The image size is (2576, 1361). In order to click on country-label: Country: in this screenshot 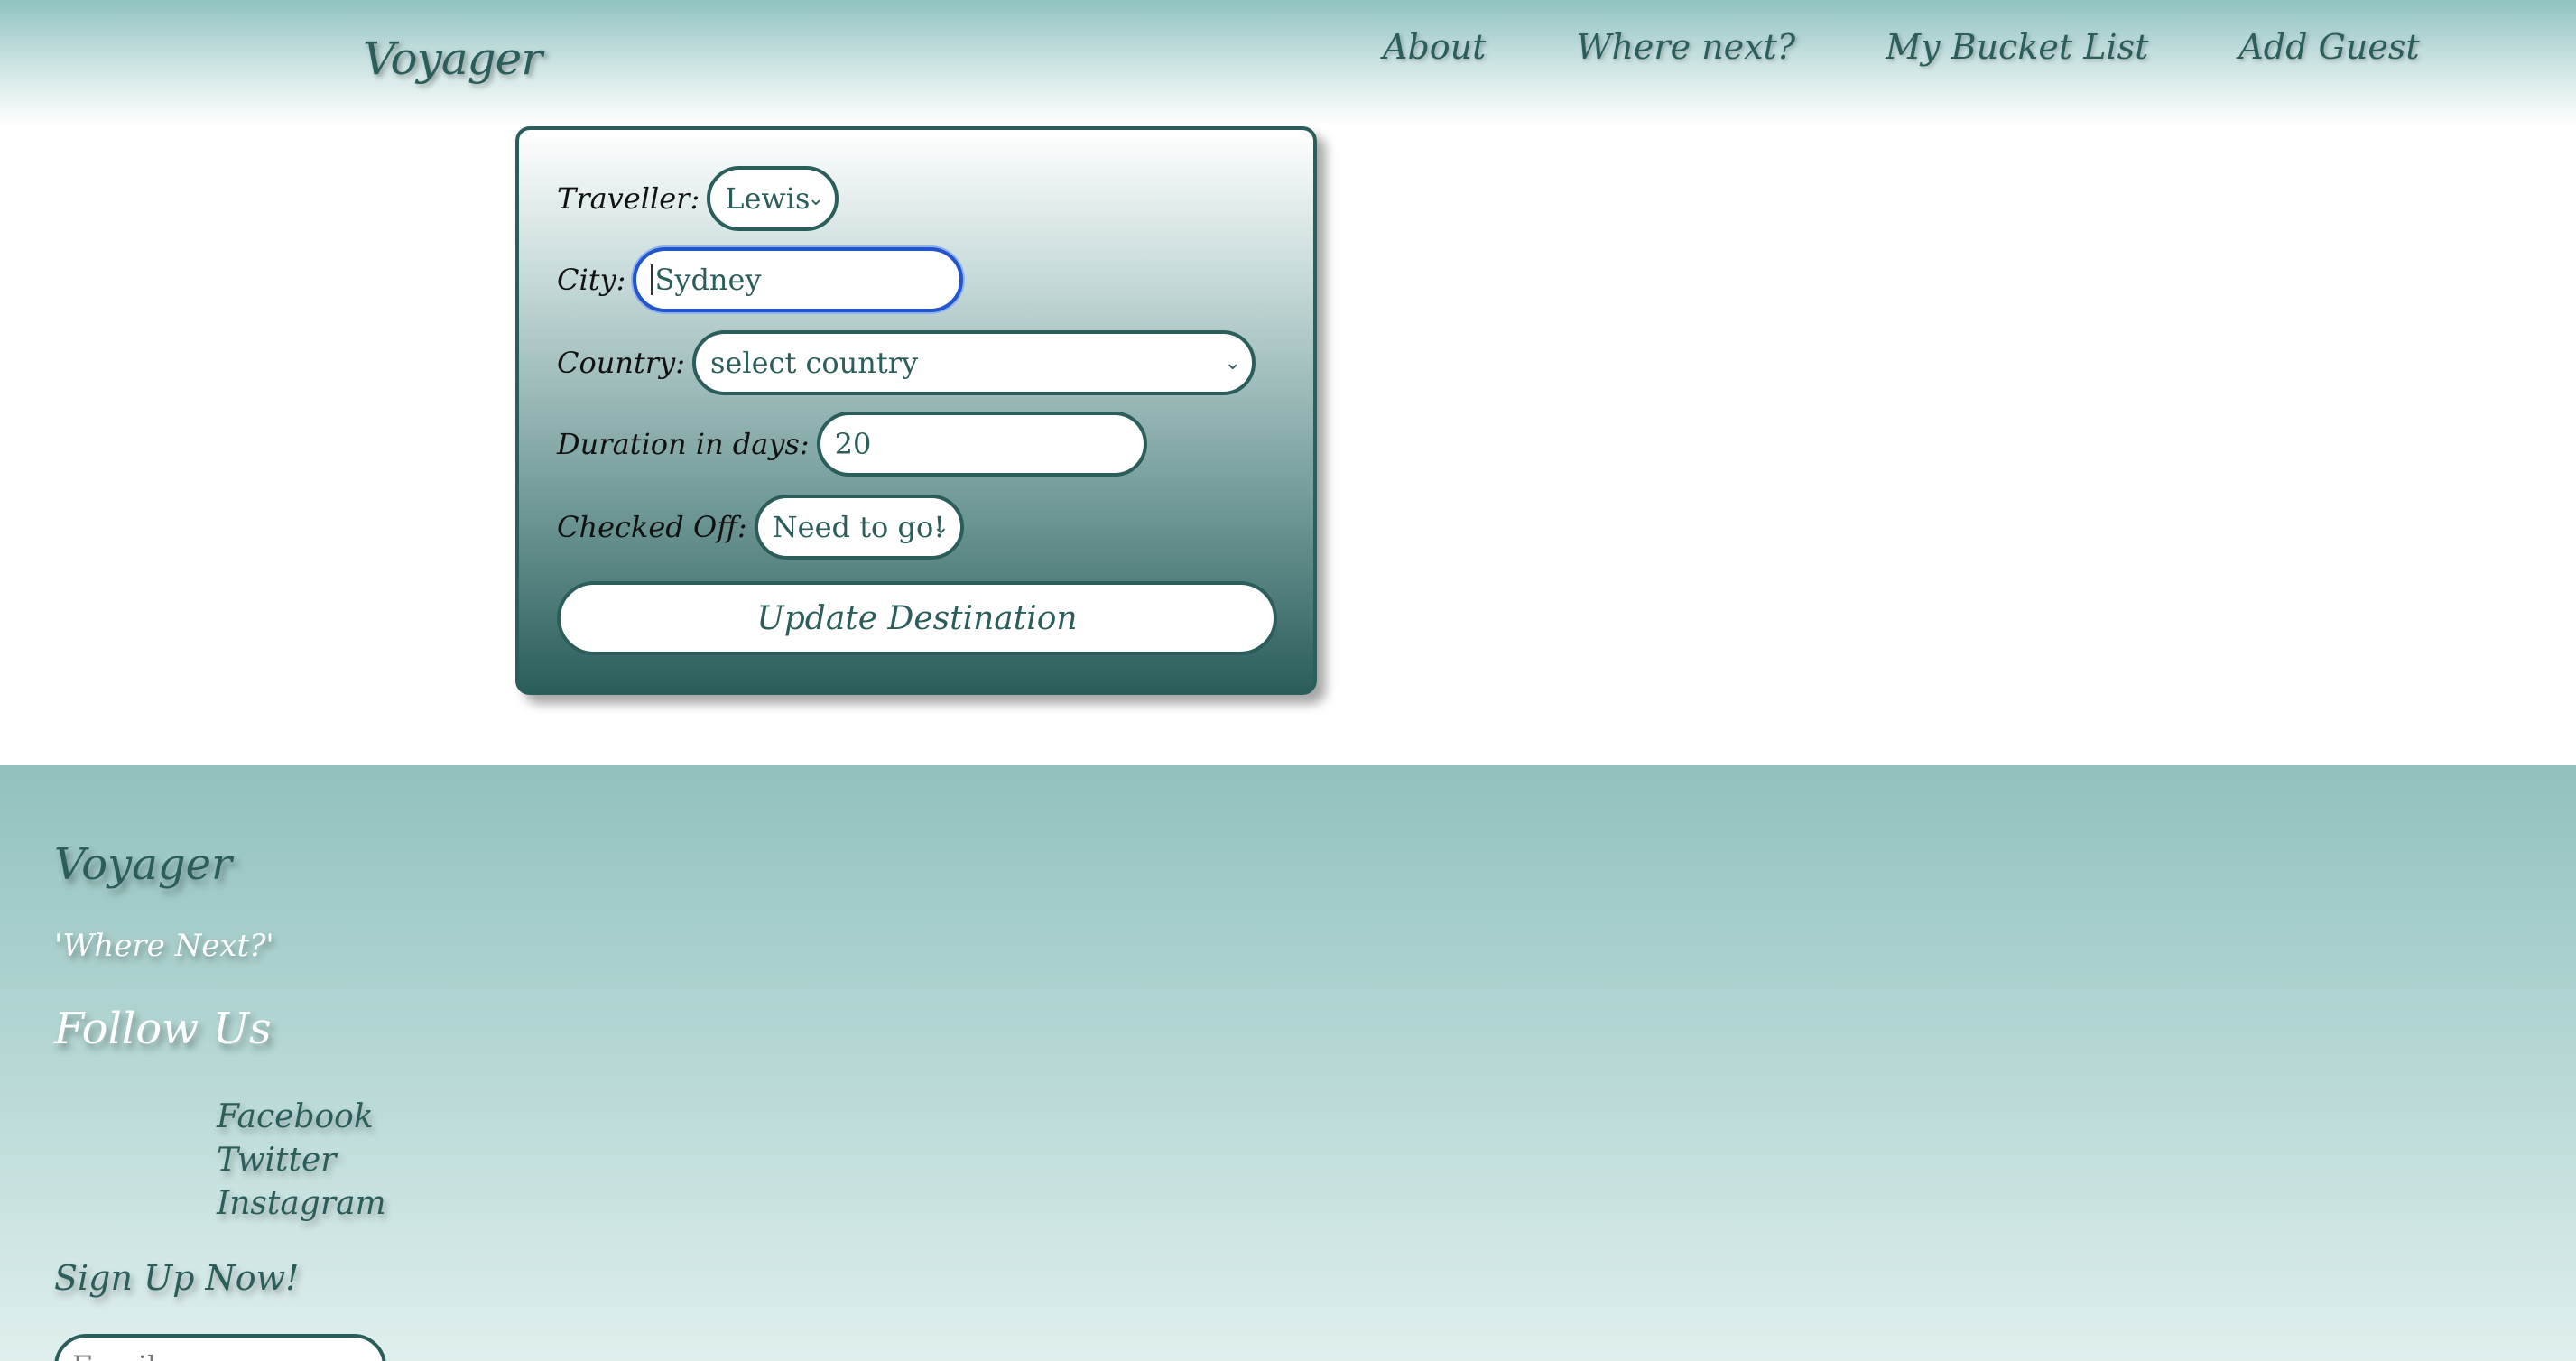, I will do `click(621, 363)`.